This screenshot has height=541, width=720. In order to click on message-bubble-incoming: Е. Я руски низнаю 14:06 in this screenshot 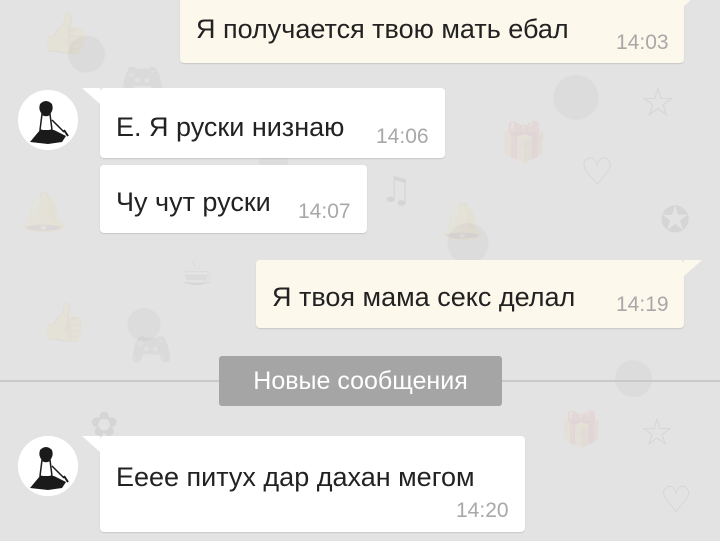, I will do `click(263, 123)`.